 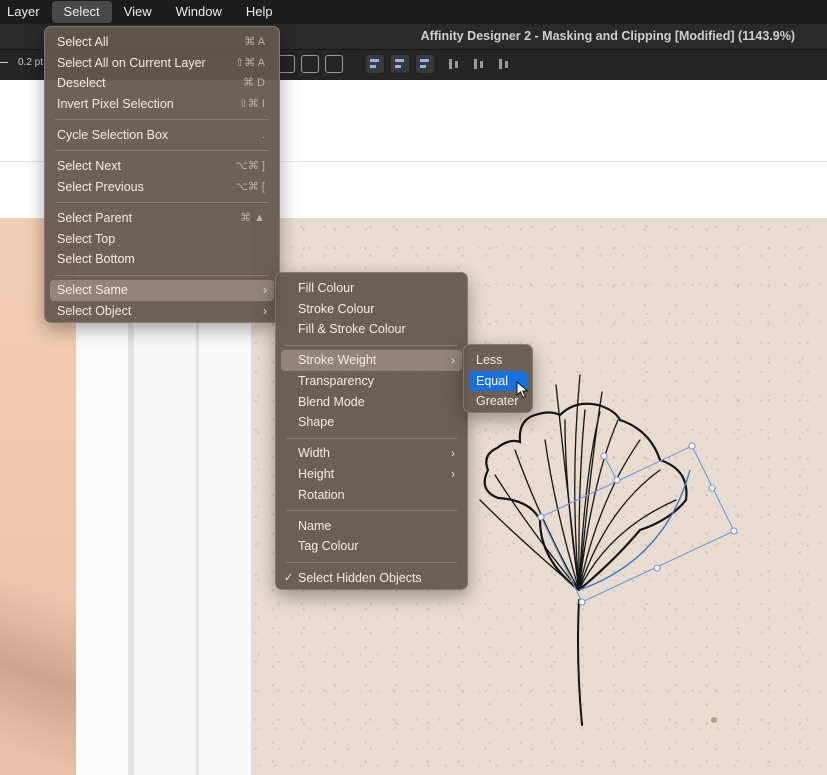 I want to click on shortcut: ⌘ ▲, so click(x=252, y=217).